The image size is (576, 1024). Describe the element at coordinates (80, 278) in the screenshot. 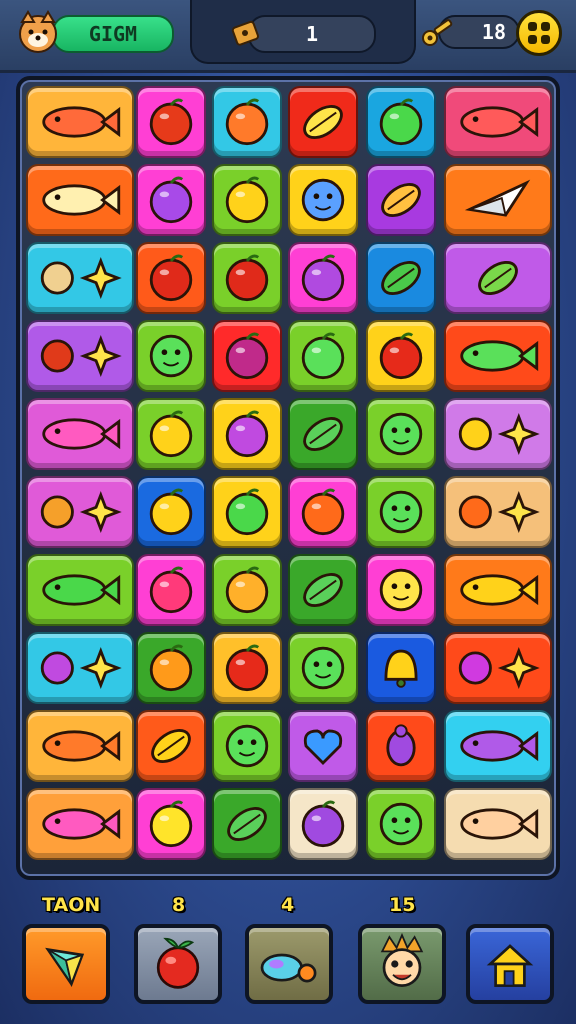

I see `box-star-tile` at that location.